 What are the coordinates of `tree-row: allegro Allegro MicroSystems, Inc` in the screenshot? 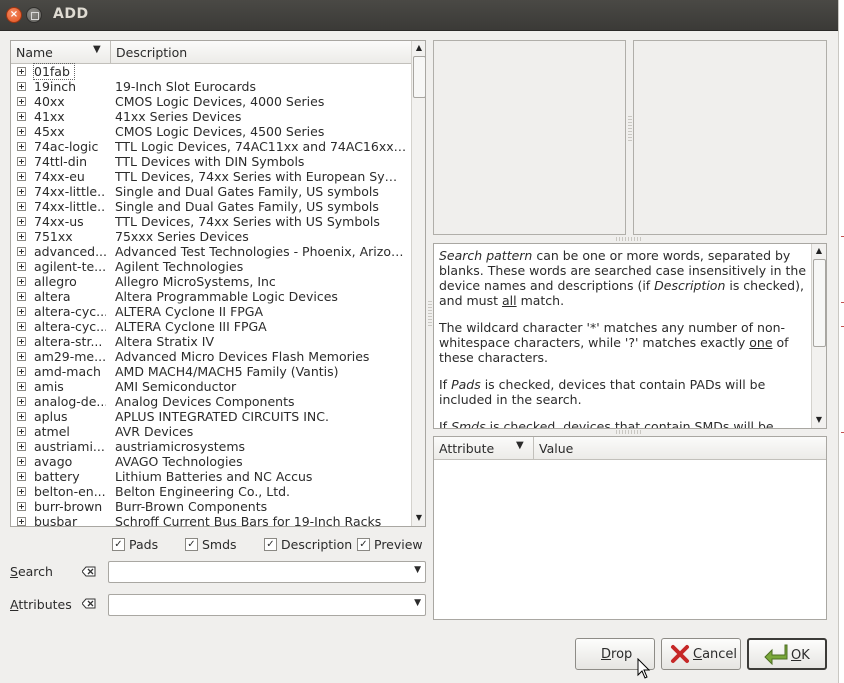 It's located at (211, 281).